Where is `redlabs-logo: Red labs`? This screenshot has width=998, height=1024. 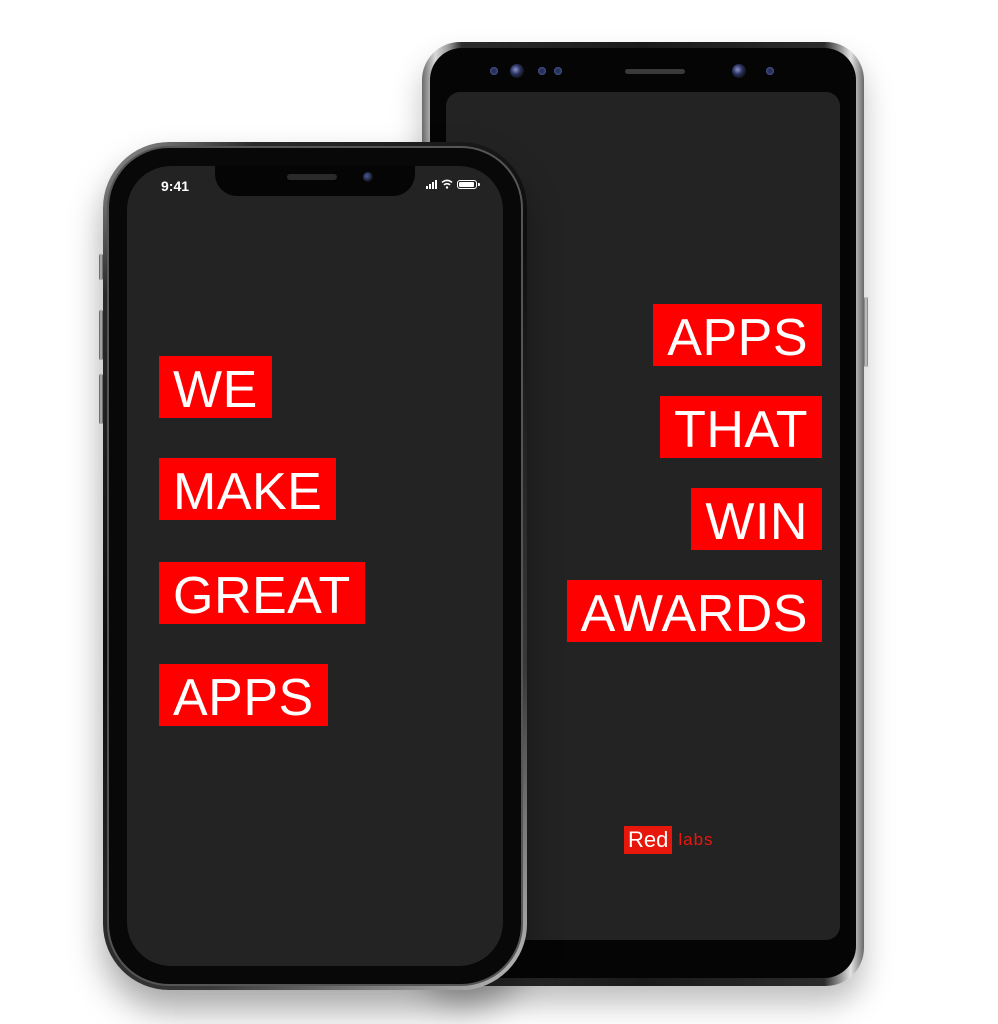 redlabs-logo: Red labs is located at coordinates (669, 840).